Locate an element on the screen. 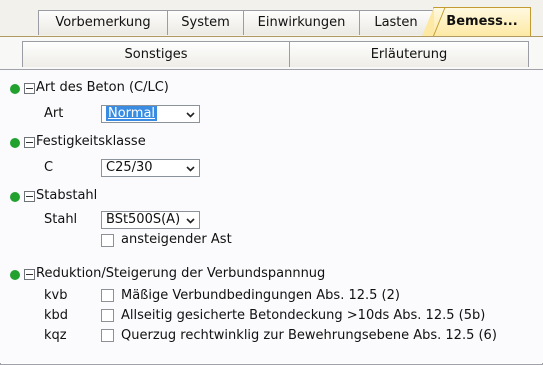  field-label: kvb is located at coordinates (56, 295).